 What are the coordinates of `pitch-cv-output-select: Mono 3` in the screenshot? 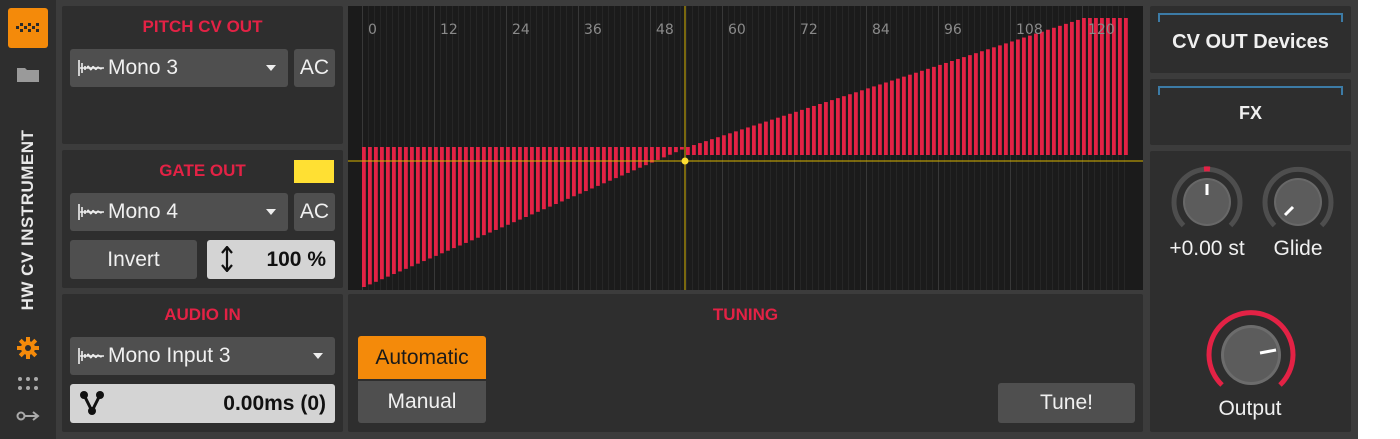 It's located at (179, 68).